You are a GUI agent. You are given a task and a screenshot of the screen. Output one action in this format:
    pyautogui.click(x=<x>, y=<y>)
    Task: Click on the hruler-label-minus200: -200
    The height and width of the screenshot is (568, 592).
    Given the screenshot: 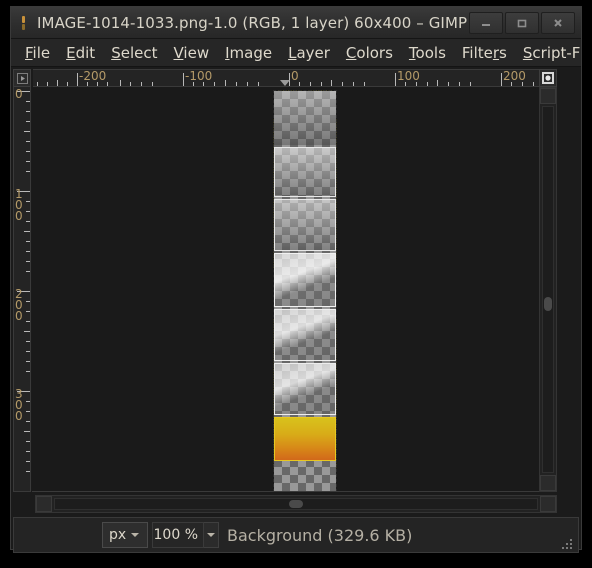 What is the action you would take?
    pyautogui.click(x=93, y=76)
    